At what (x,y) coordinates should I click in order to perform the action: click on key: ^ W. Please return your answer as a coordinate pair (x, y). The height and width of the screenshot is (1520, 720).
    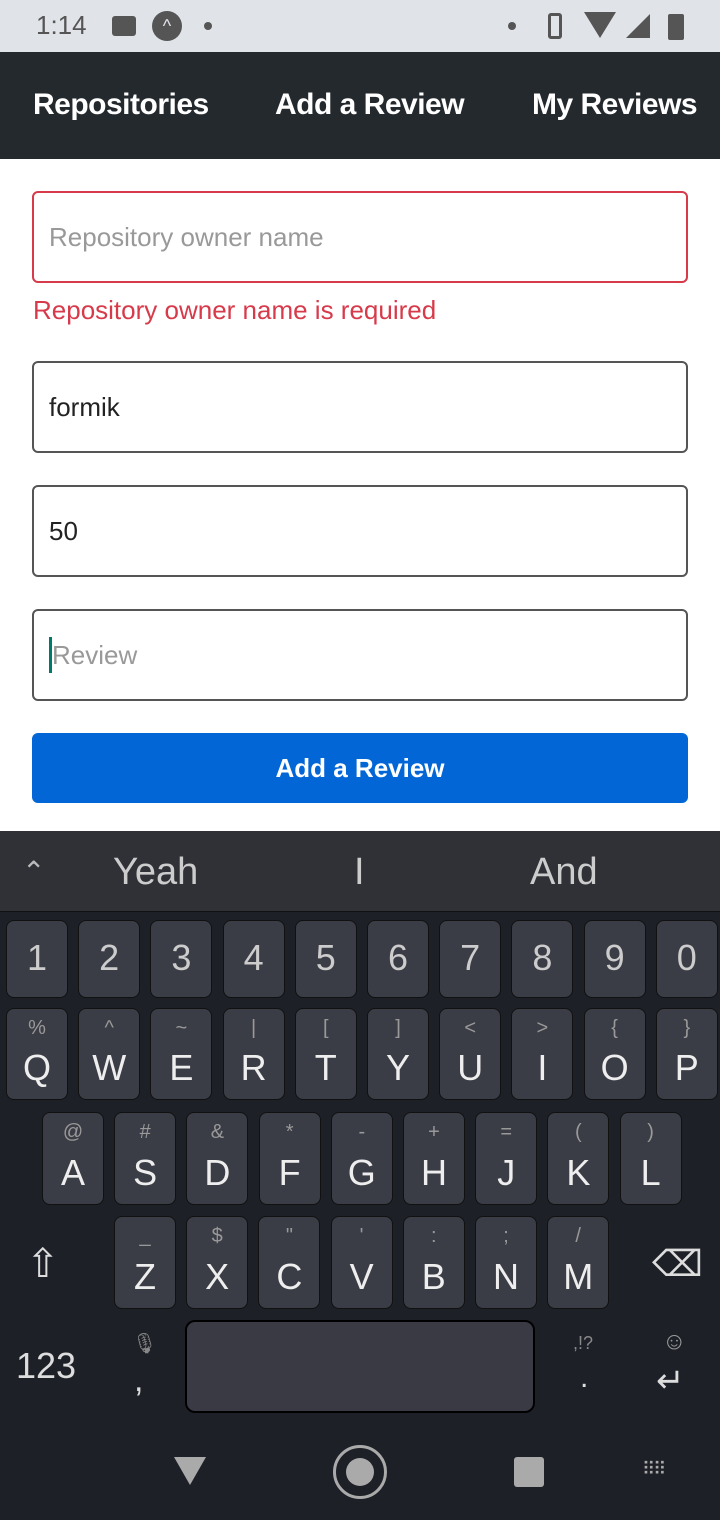
    Looking at the image, I should click on (109, 1054).